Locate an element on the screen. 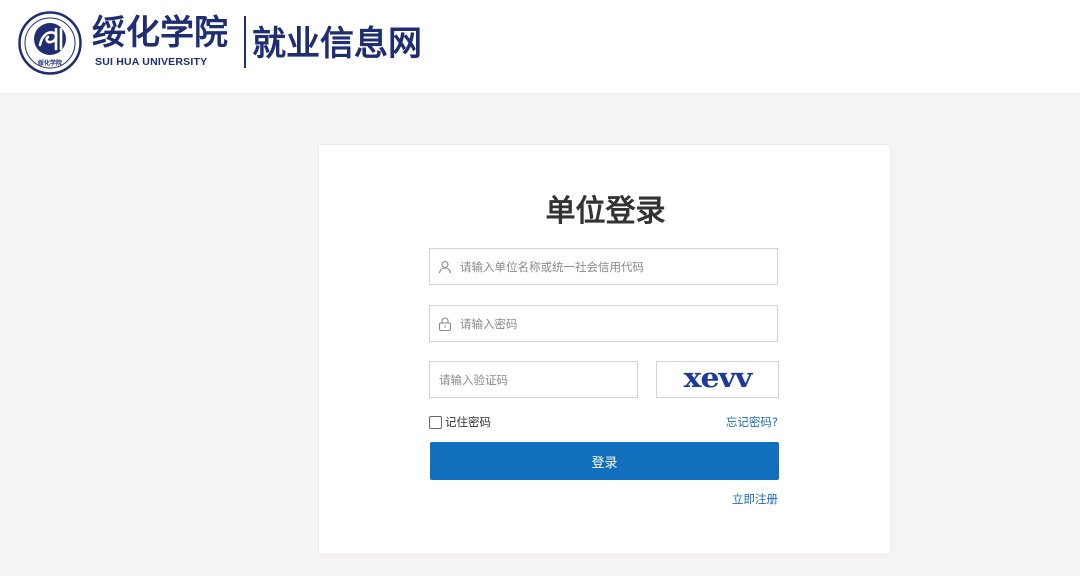  register-link: 立即注册 is located at coordinates (755, 499).